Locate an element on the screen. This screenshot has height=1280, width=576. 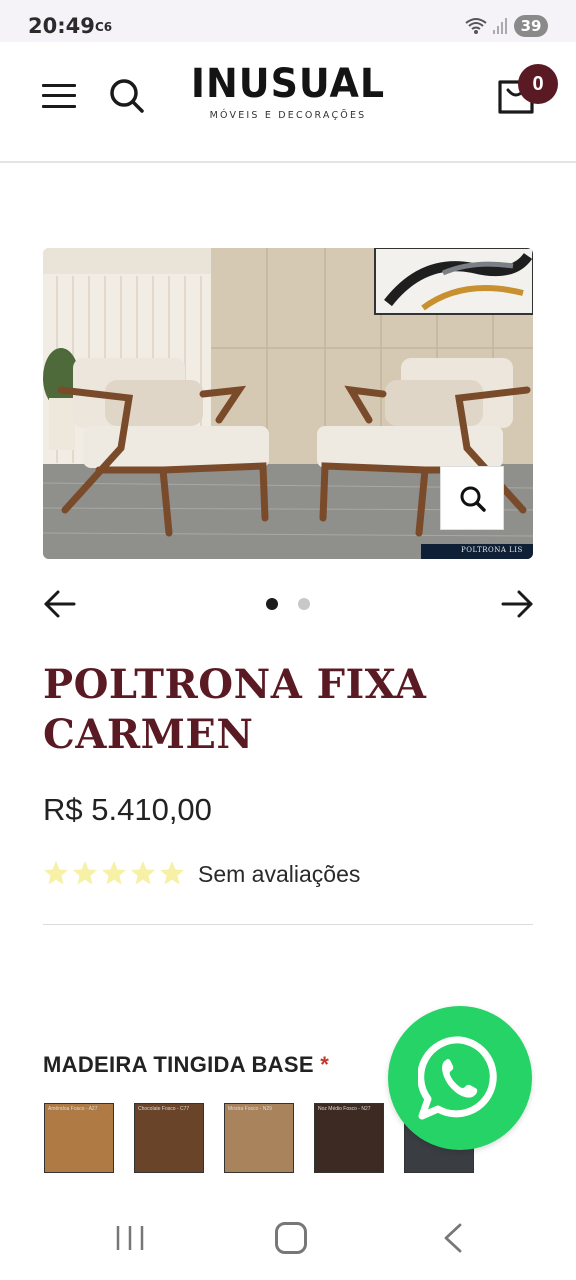
swatch-option: Mostra Fosco - N29 is located at coordinates (259, 1138).